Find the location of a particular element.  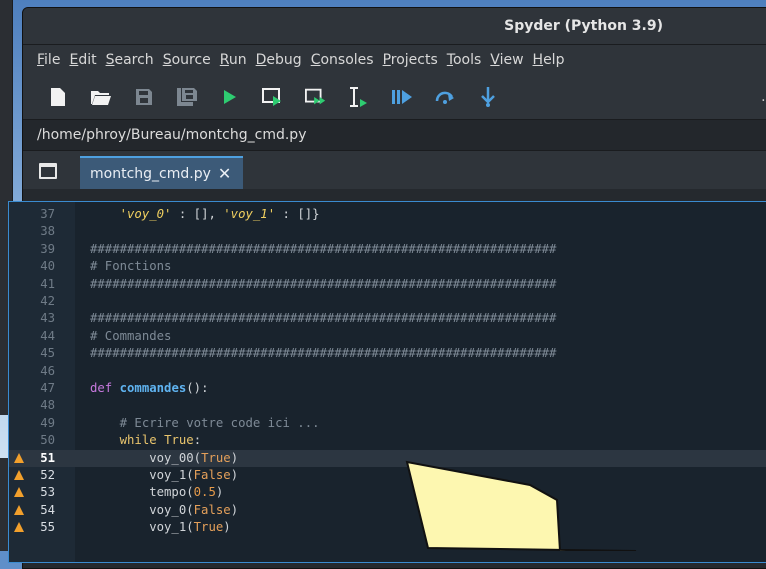

menu-run: Run is located at coordinates (233, 60).